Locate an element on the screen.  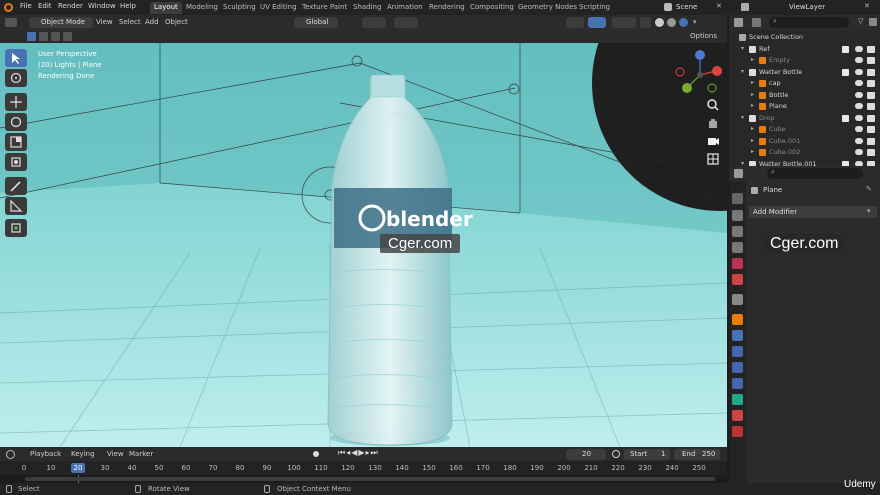
vp-menu-object: Object is located at coordinates (176, 22).